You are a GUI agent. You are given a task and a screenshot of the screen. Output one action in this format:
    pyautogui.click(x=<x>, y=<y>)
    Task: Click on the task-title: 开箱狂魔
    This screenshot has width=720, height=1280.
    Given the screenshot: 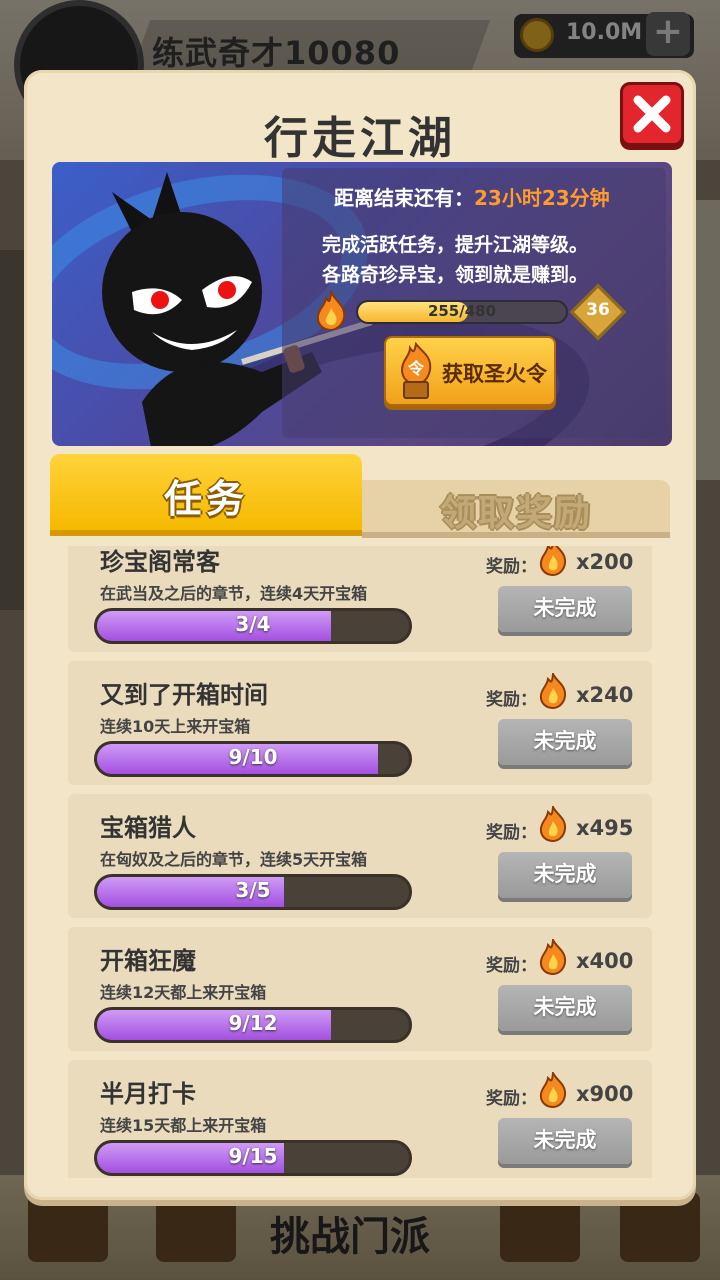 What is the action you would take?
    pyautogui.click(x=148, y=961)
    